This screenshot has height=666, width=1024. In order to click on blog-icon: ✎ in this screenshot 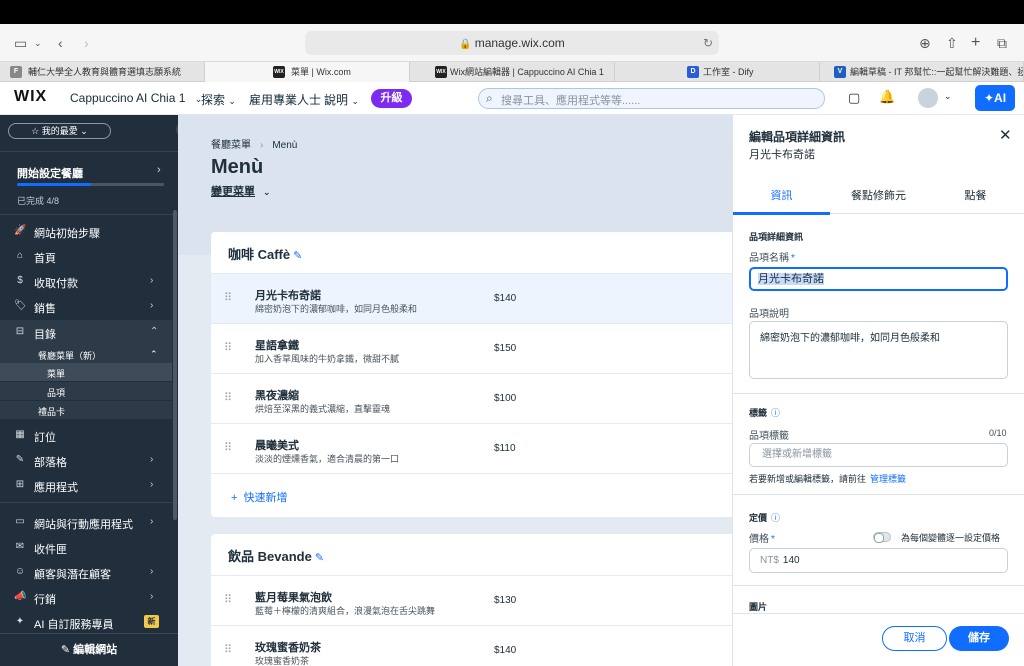, I will do `click(20, 459)`.